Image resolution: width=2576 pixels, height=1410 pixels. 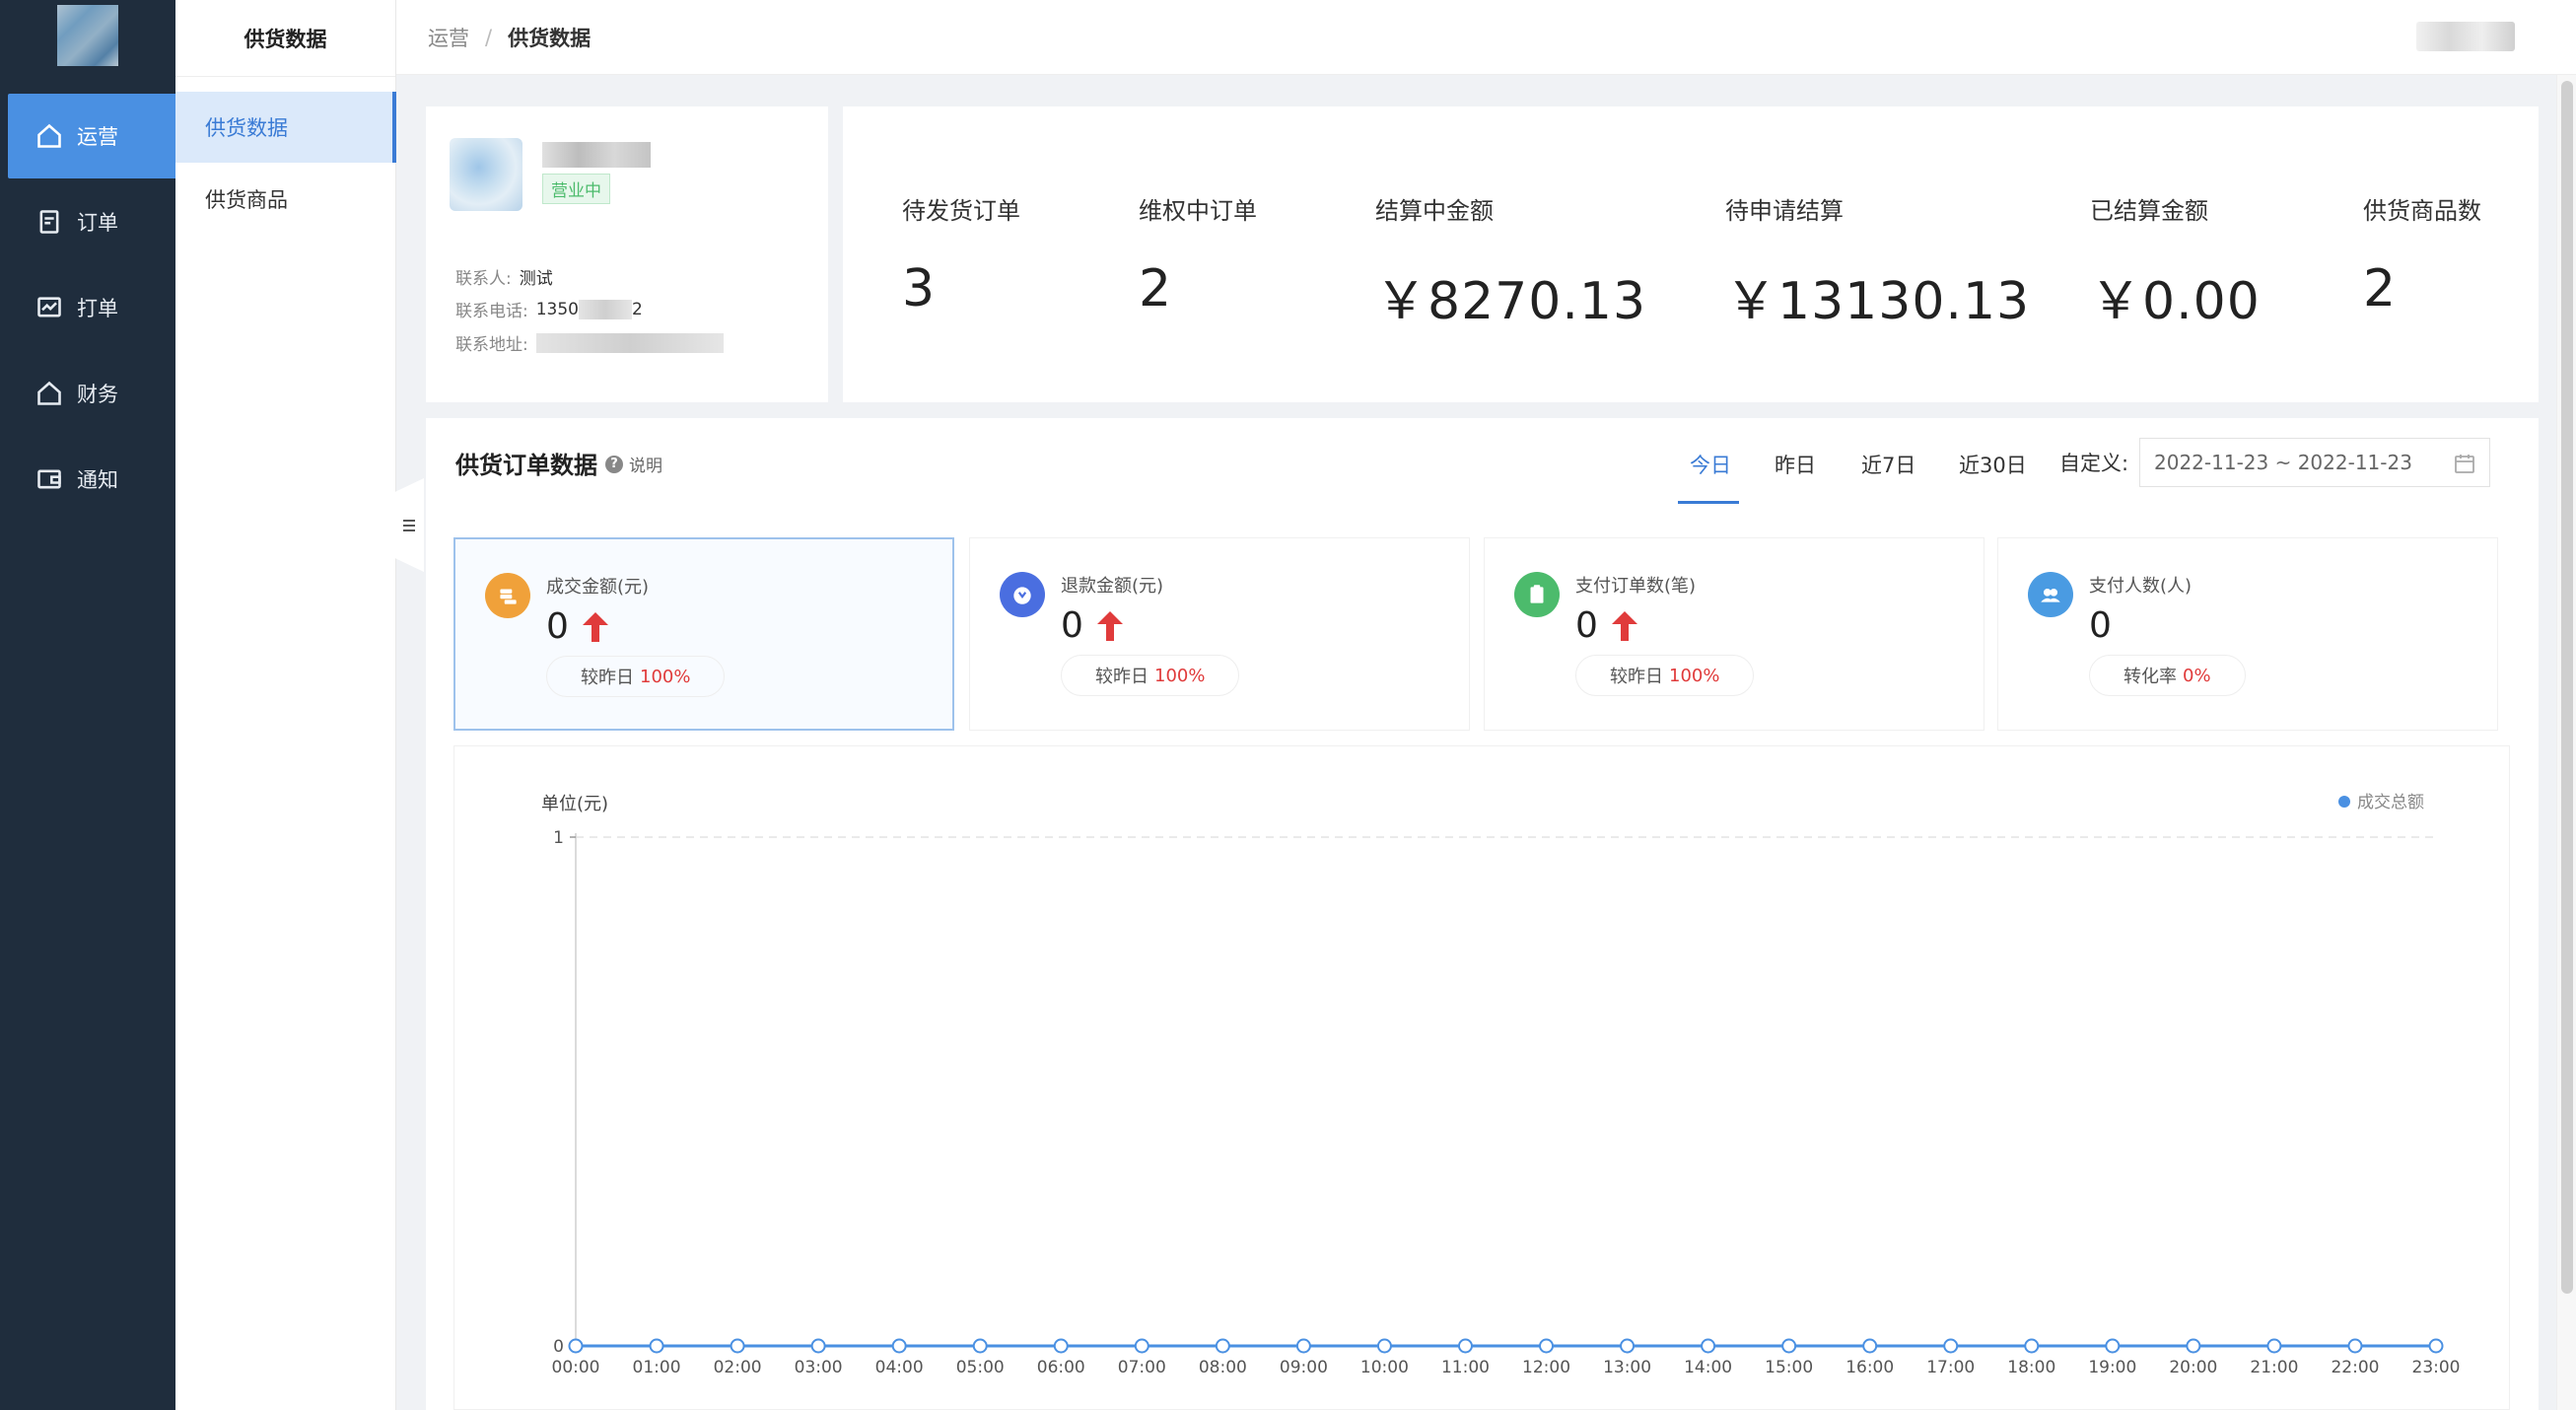 What do you see at coordinates (981, 1368) in the screenshot?
I see `x-tick-label: 05:00` at bounding box center [981, 1368].